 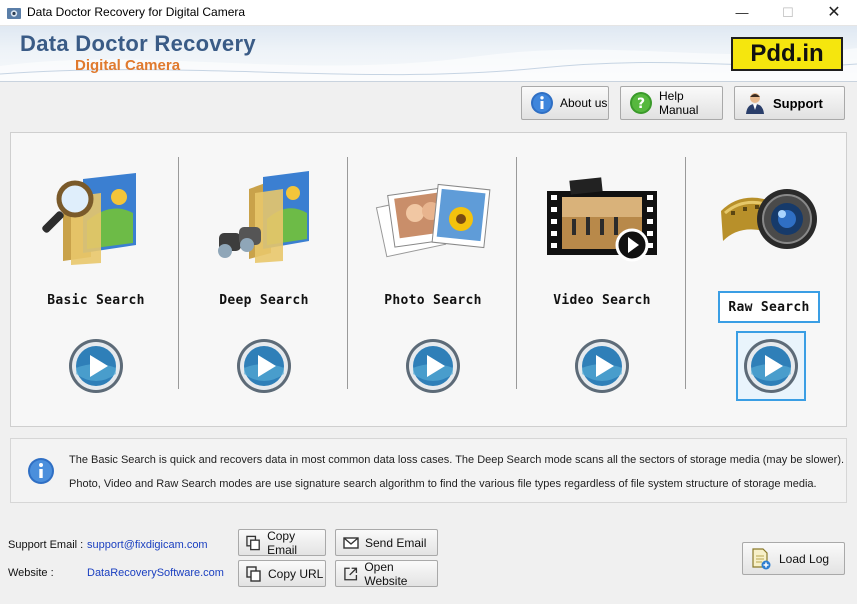 What do you see at coordinates (428, 54) in the screenshot?
I see `header-banner: Data Doctor Recovery Digital Camera` at bounding box center [428, 54].